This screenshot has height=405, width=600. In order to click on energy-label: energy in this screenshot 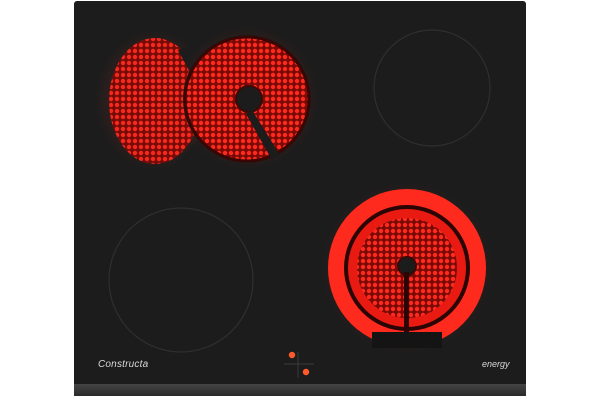, I will do `click(496, 364)`.